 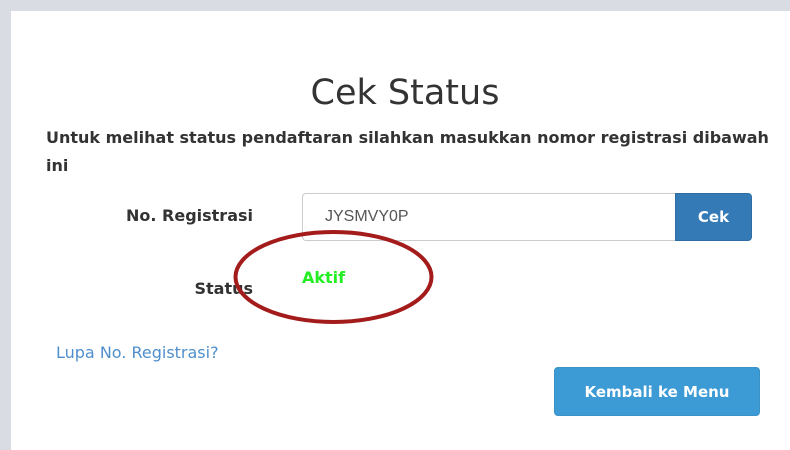 I want to click on registration-input, so click(x=488, y=217).